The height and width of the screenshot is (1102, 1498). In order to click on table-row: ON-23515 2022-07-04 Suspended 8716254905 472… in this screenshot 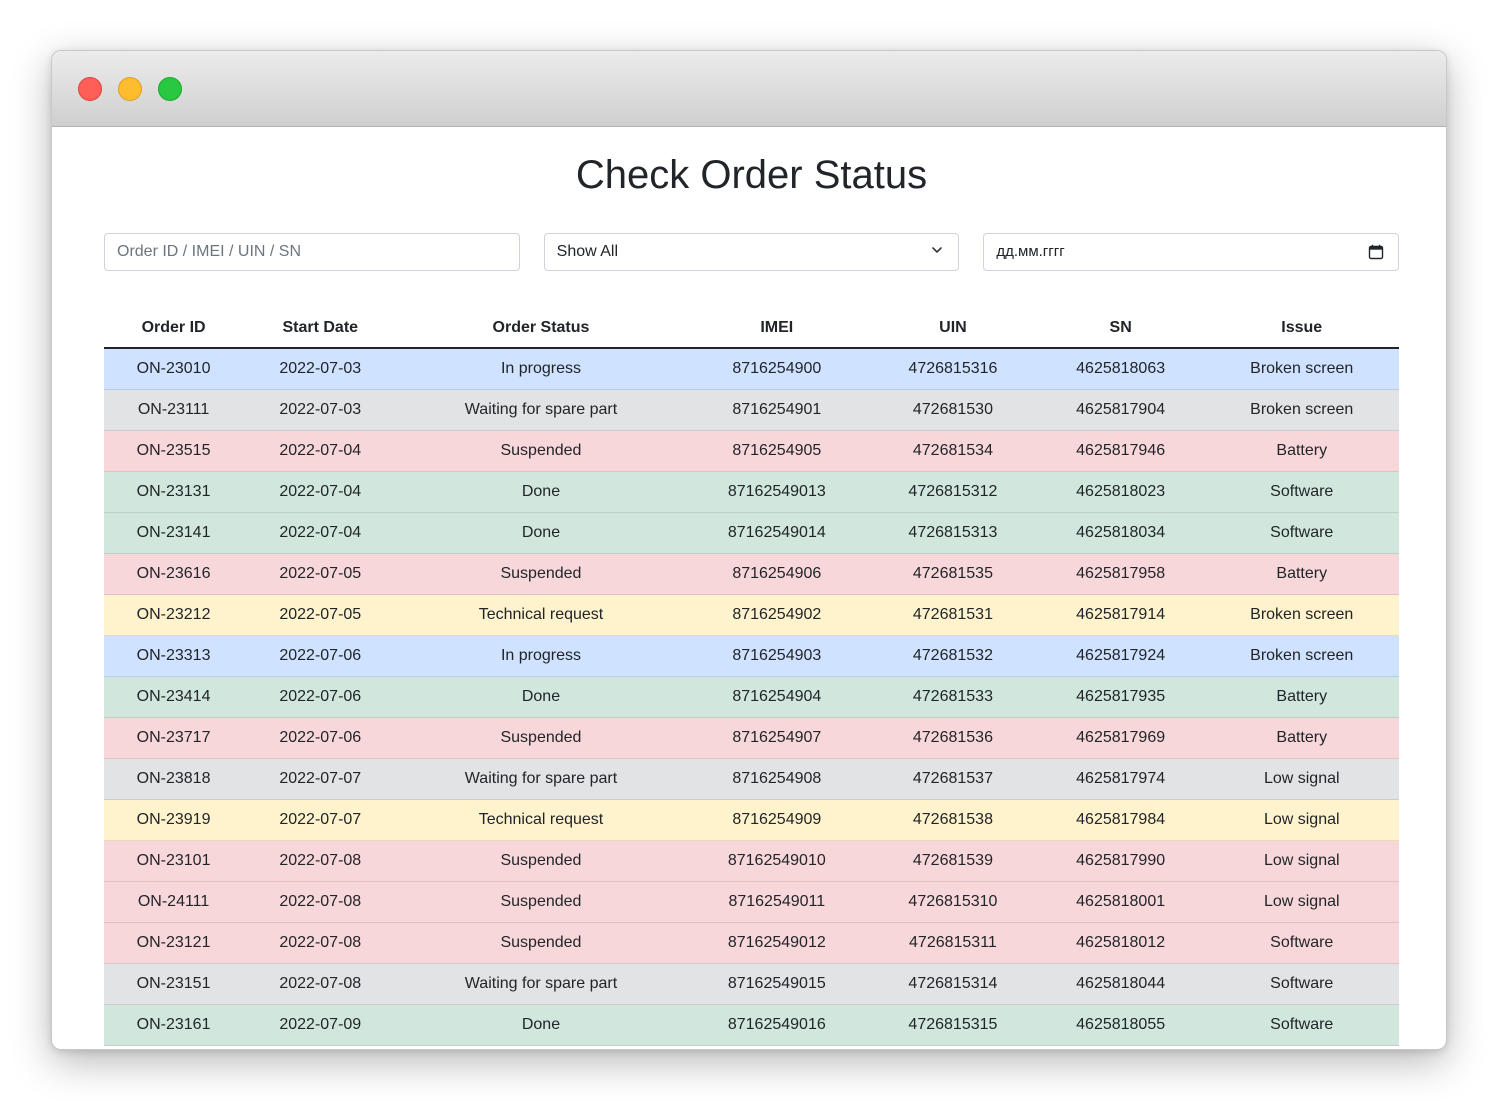, I will do `click(751, 451)`.